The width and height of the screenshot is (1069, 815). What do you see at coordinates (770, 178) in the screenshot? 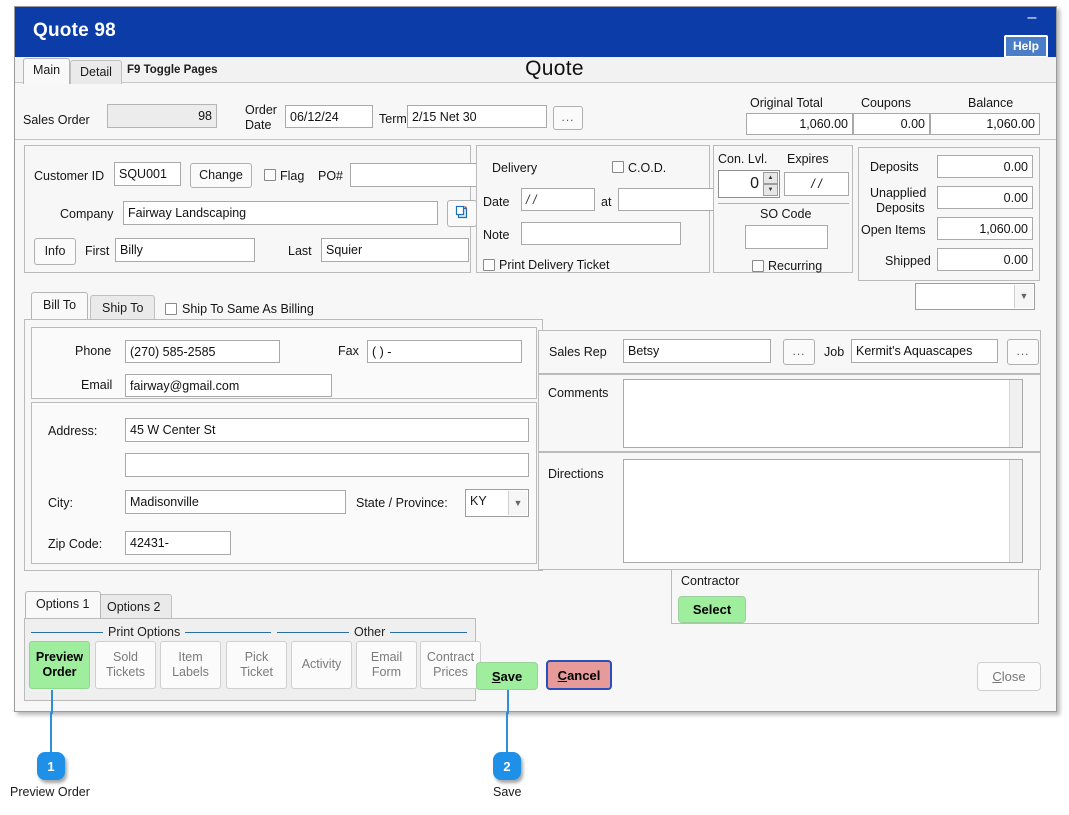
I see `spinner-up-icon: ▲` at bounding box center [770, 178].